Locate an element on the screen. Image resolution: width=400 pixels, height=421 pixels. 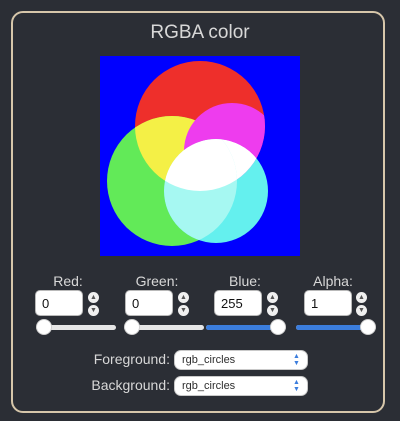
alpha-slider is located at coordinates (336, 327).